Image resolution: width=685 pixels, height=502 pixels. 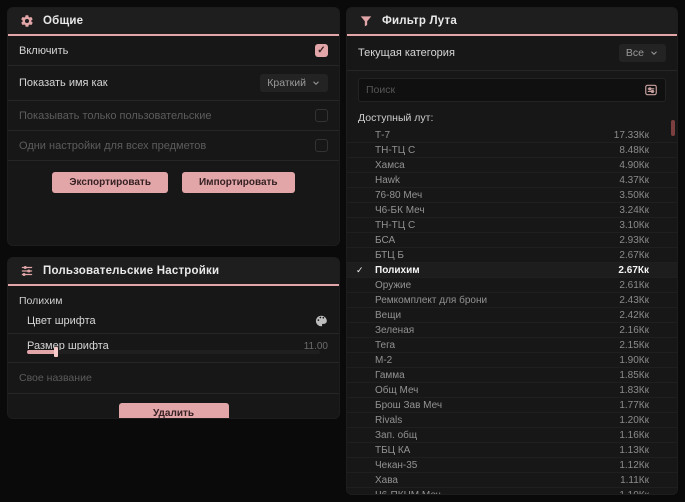 What do you see at coordinates (512, 165) in the screenshot?
I see `list-item: Хамса 4.90Кк` at bounding box center [512, 165].